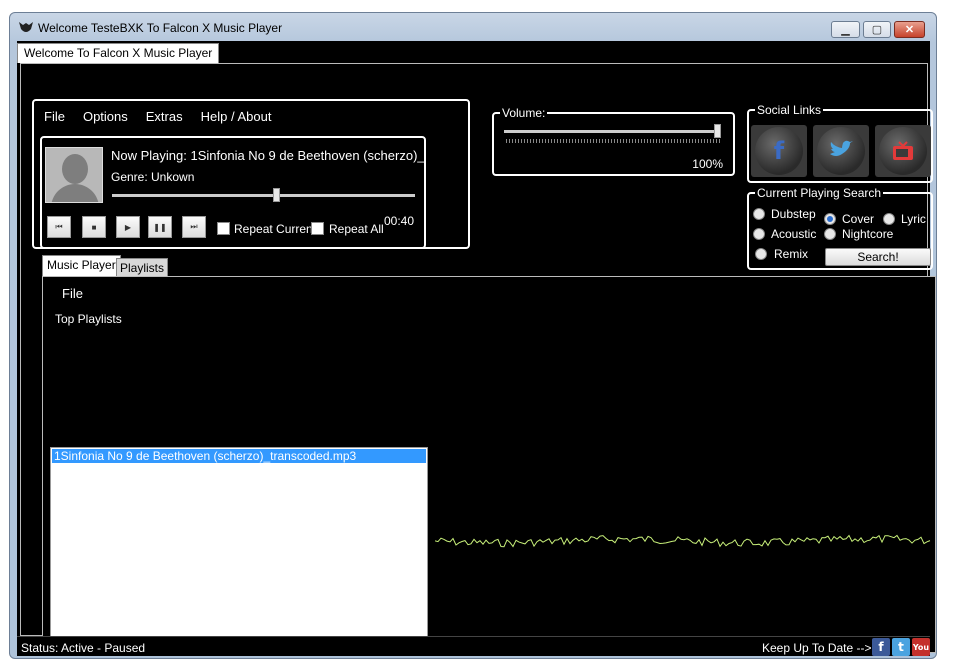 Image resolution: width=953 pixels, height=667 pixels. What do you see at coordinates (105, 116) in the screenshot?
I see `menu-options: Options` at bounding box center [105, 116].